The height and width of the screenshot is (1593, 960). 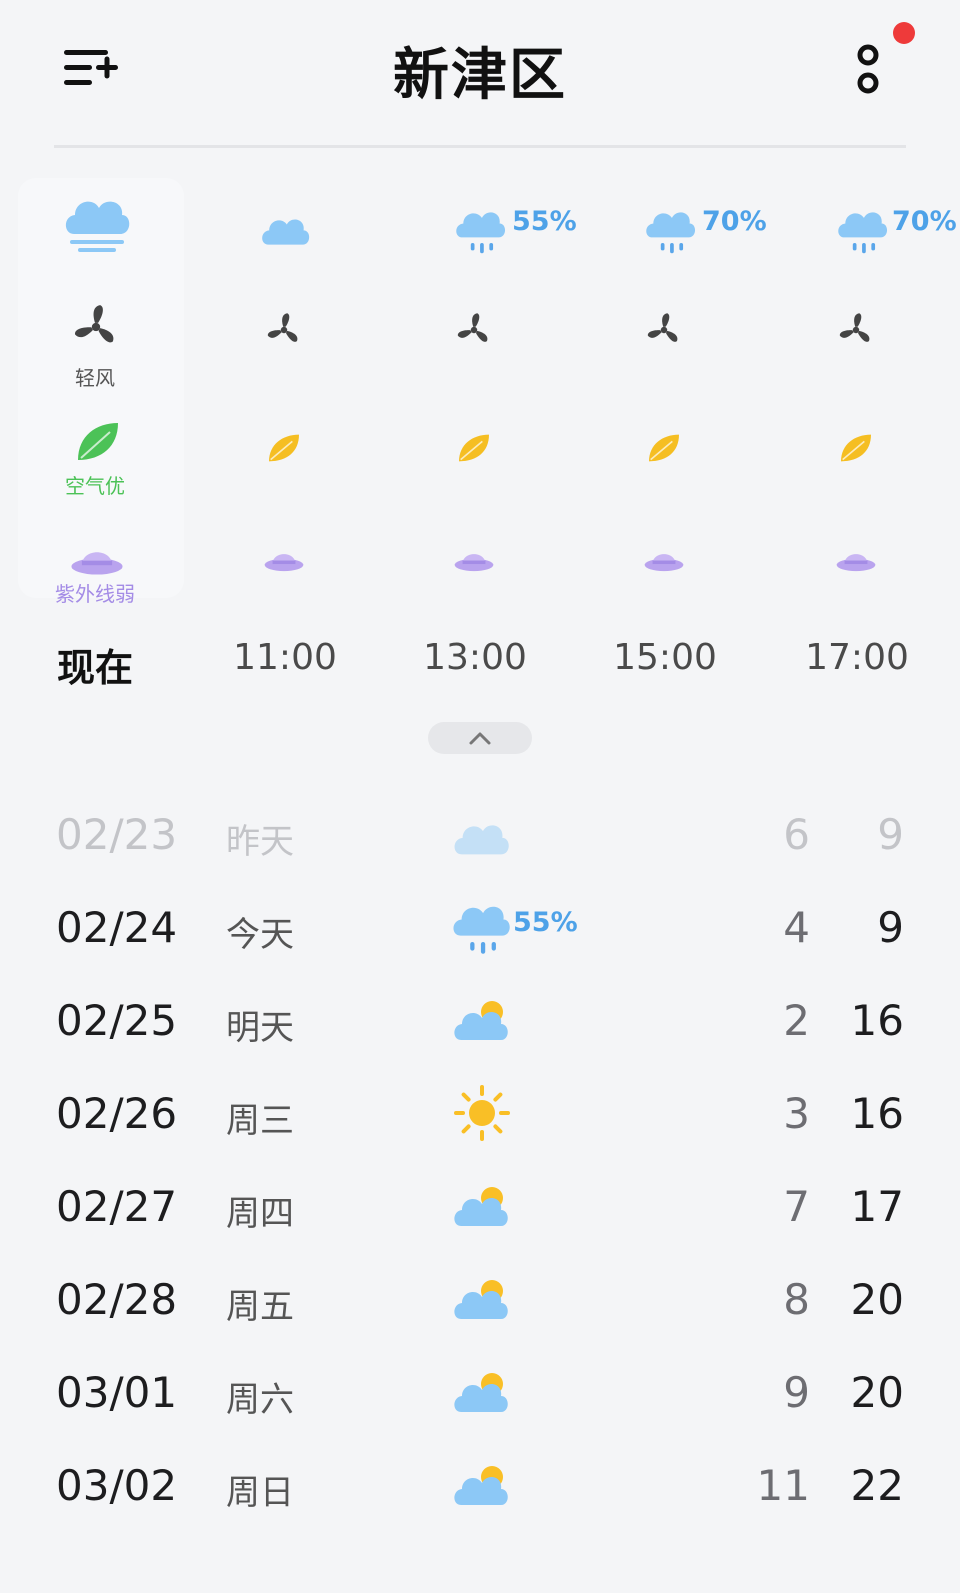 I want to click on hourly-time: 15:00, so click(x=665, y=657).